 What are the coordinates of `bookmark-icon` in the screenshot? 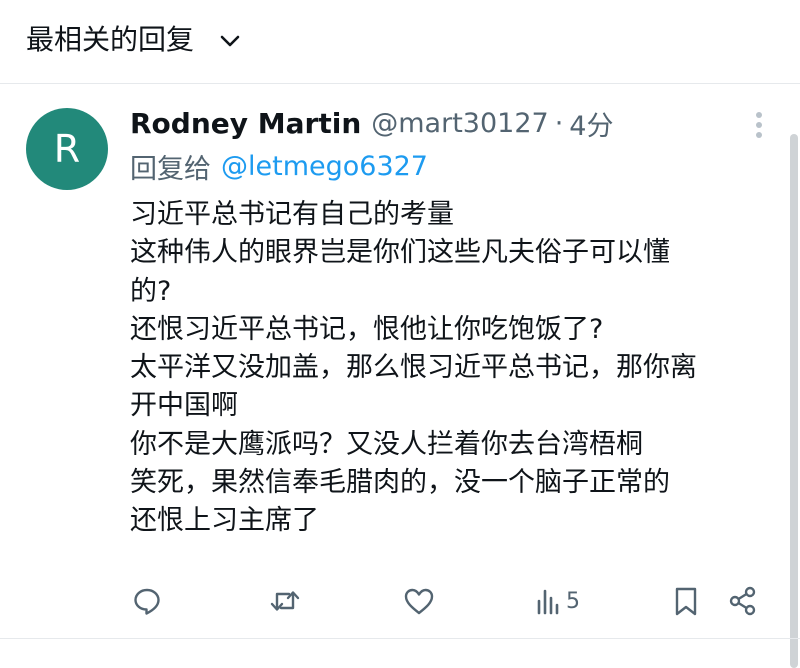 It's located at (686, 601).